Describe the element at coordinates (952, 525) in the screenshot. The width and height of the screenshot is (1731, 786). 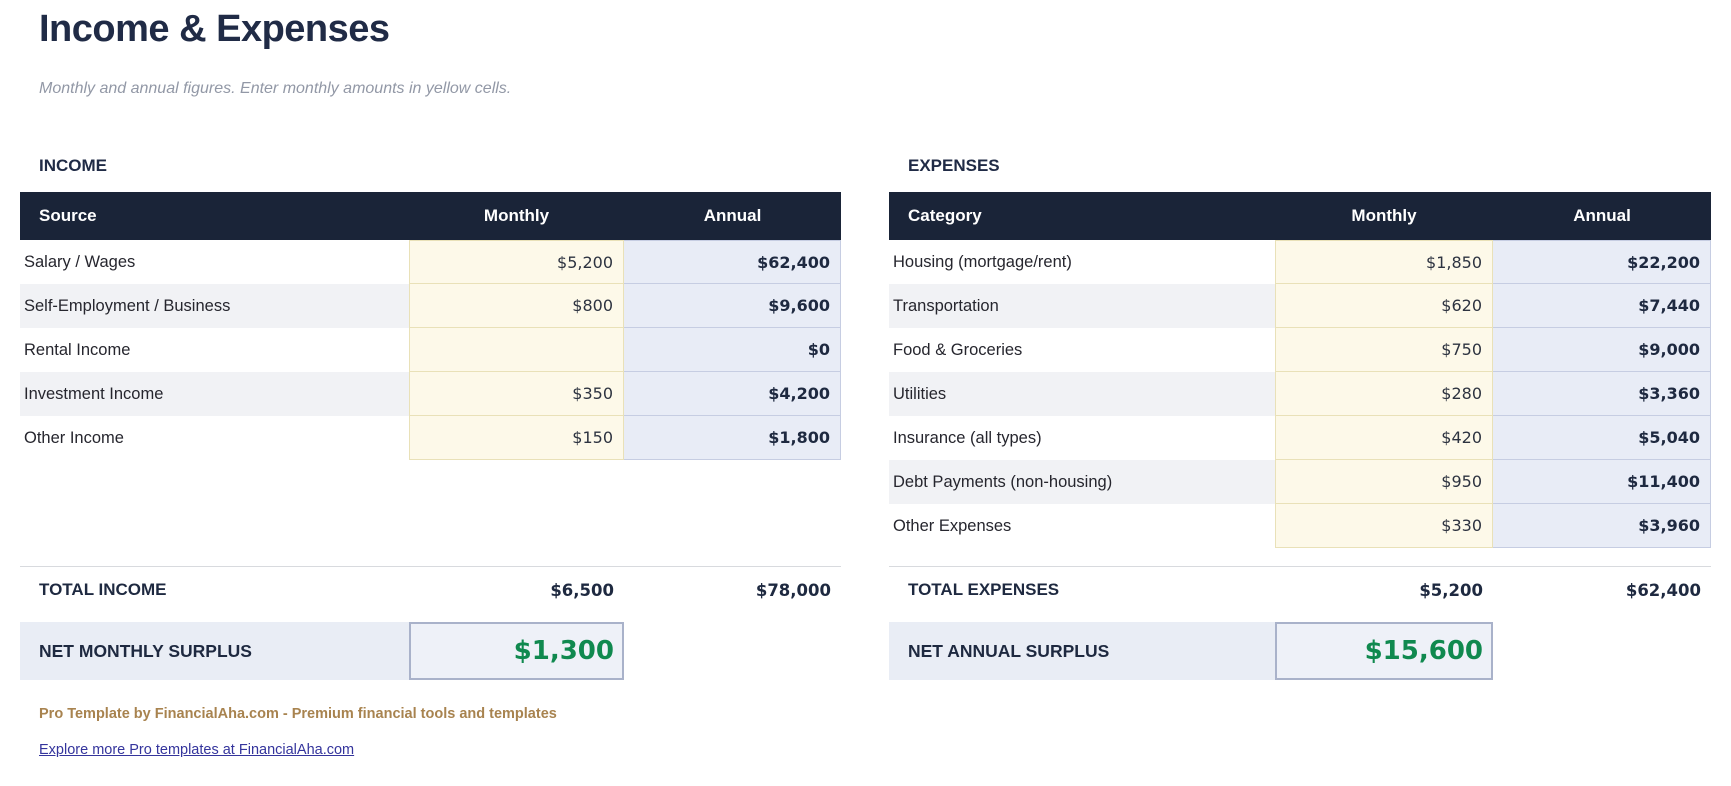
I see `row-label: Other Expenses` at that location.